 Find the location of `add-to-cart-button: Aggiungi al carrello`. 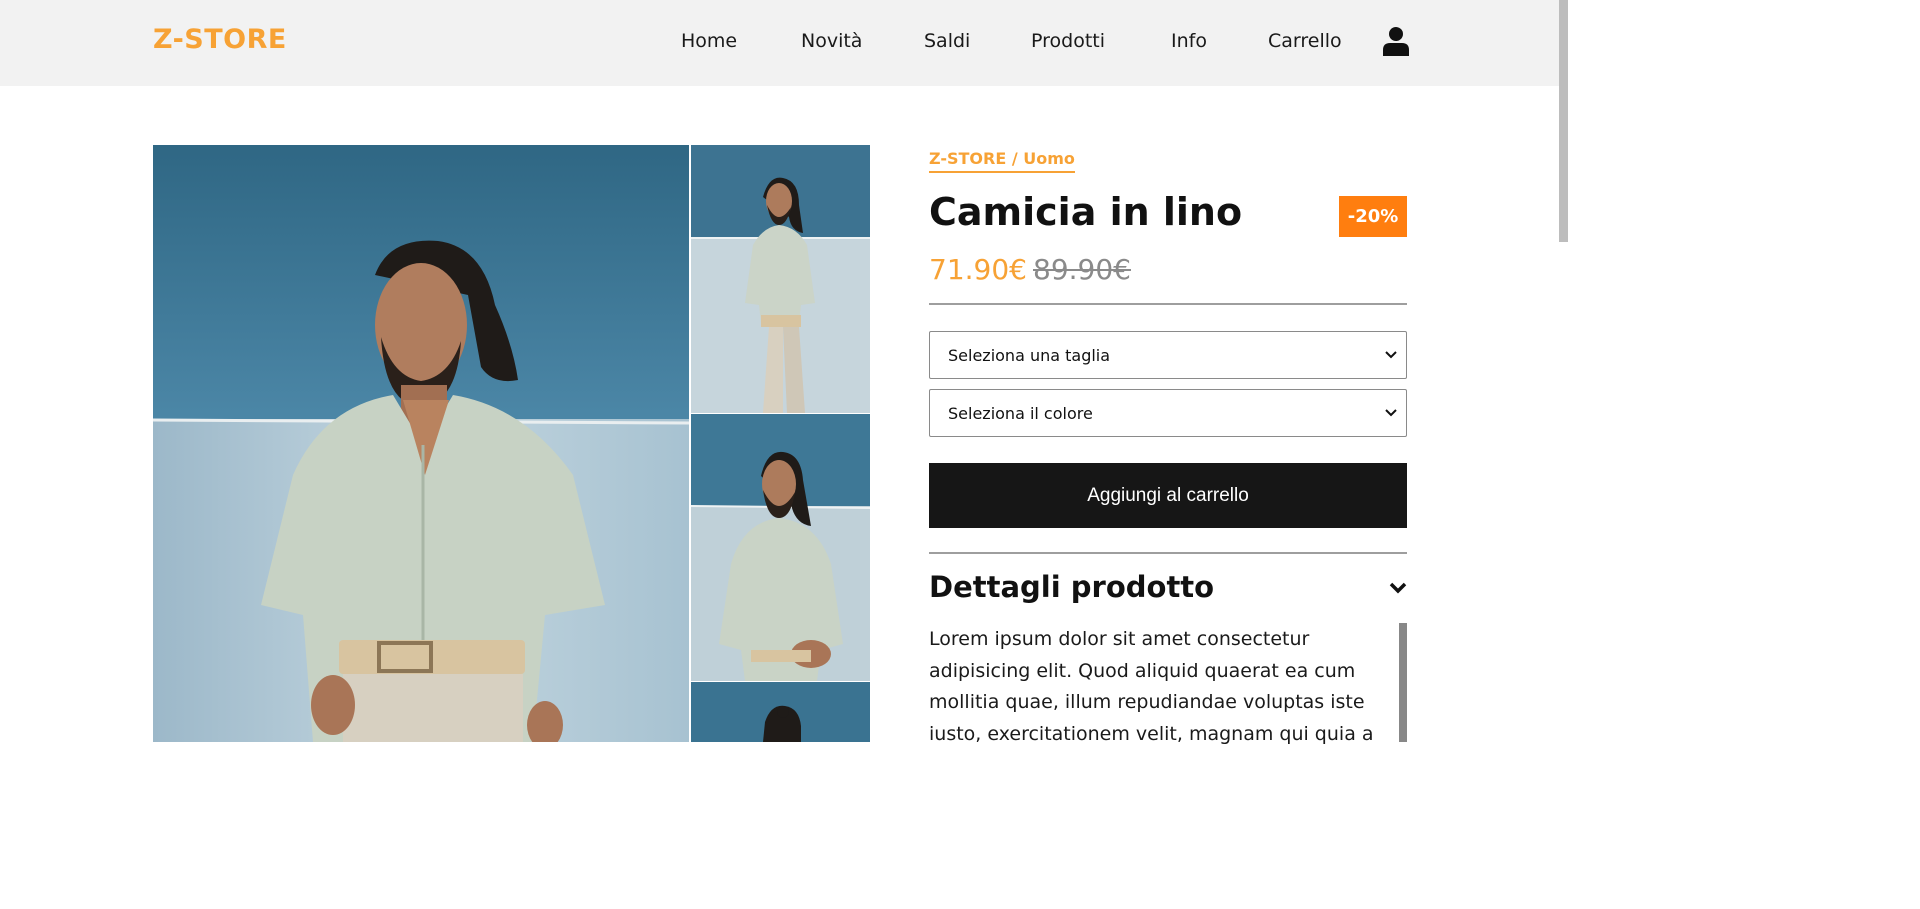

add-to-cart-button: Aggiungi al carrello is located at coordinates (1168, 495).